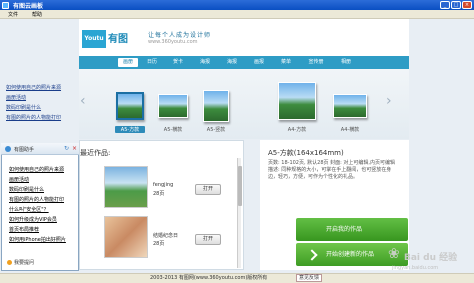 This screenshot has width=474, height=283. I want to click on maximize-button: □, so click(456, 5).